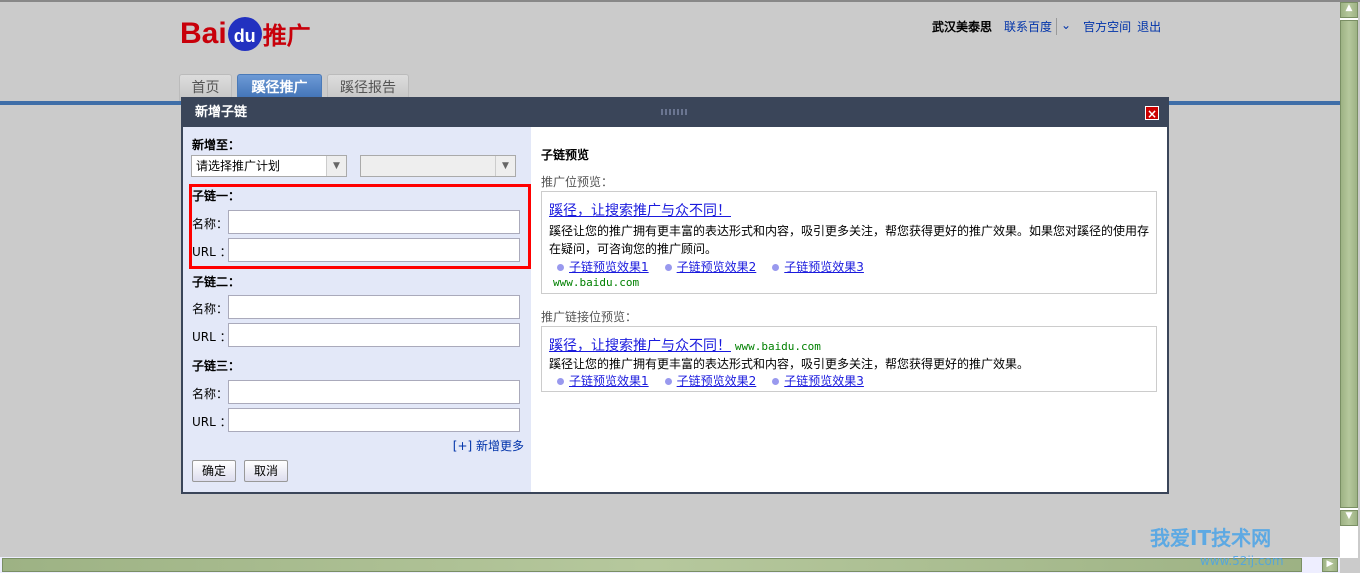  I want to click on ok-button: 确定, so click(214, 471).